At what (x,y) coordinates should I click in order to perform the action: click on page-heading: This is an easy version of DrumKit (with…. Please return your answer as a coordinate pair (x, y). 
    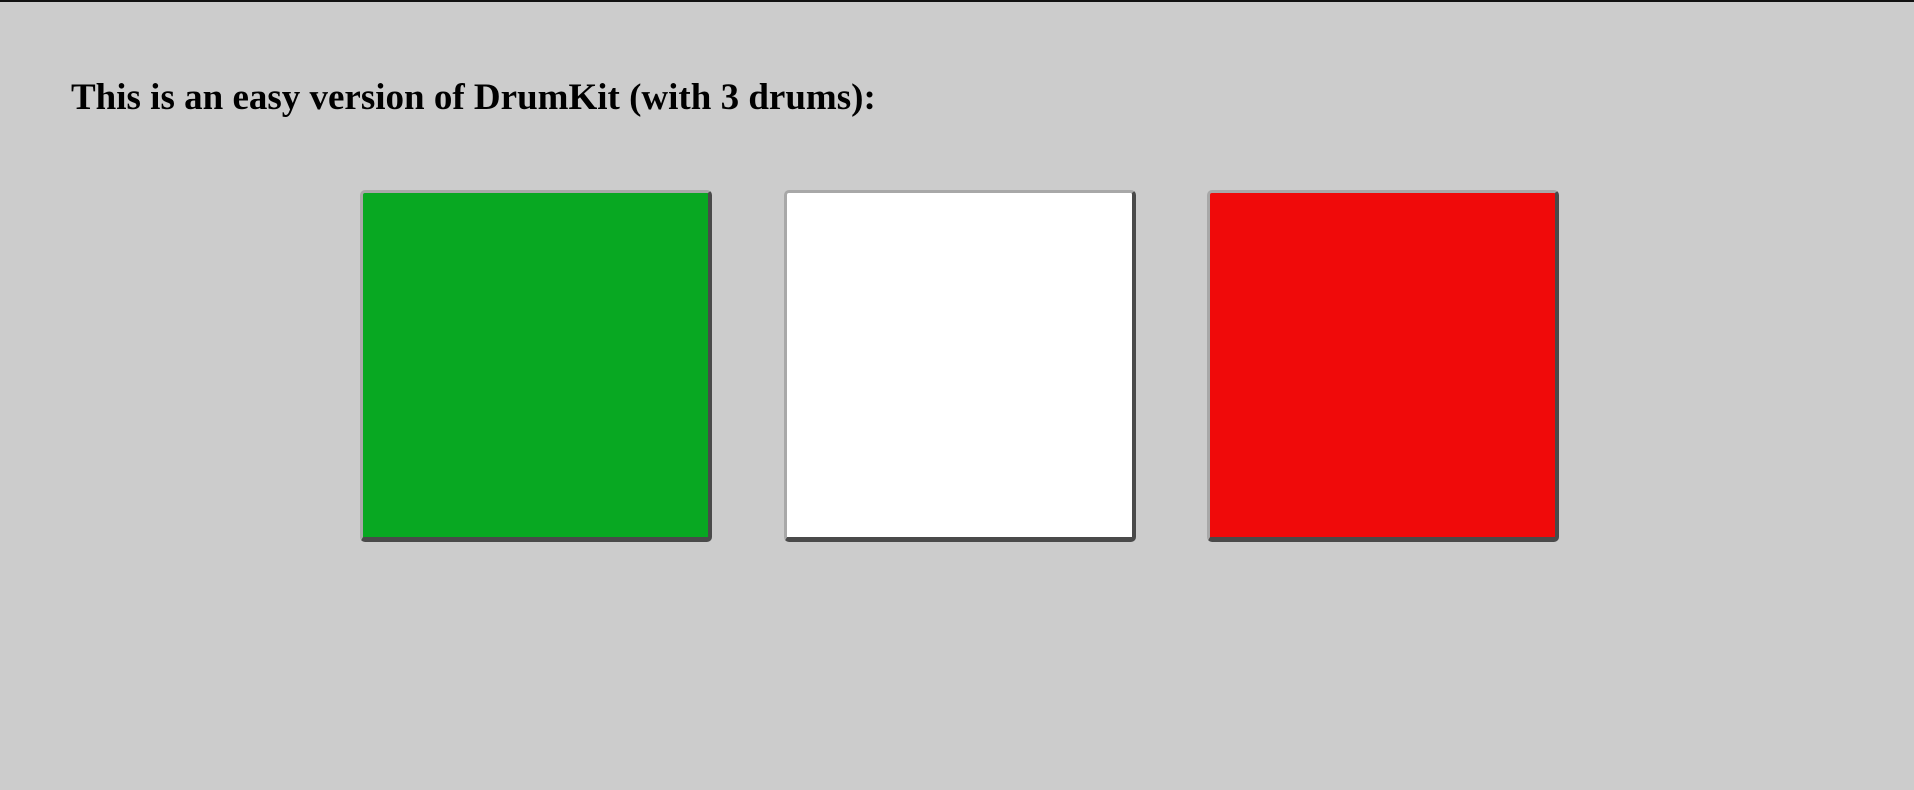
    Looking at the image, I should click on (473, 97).